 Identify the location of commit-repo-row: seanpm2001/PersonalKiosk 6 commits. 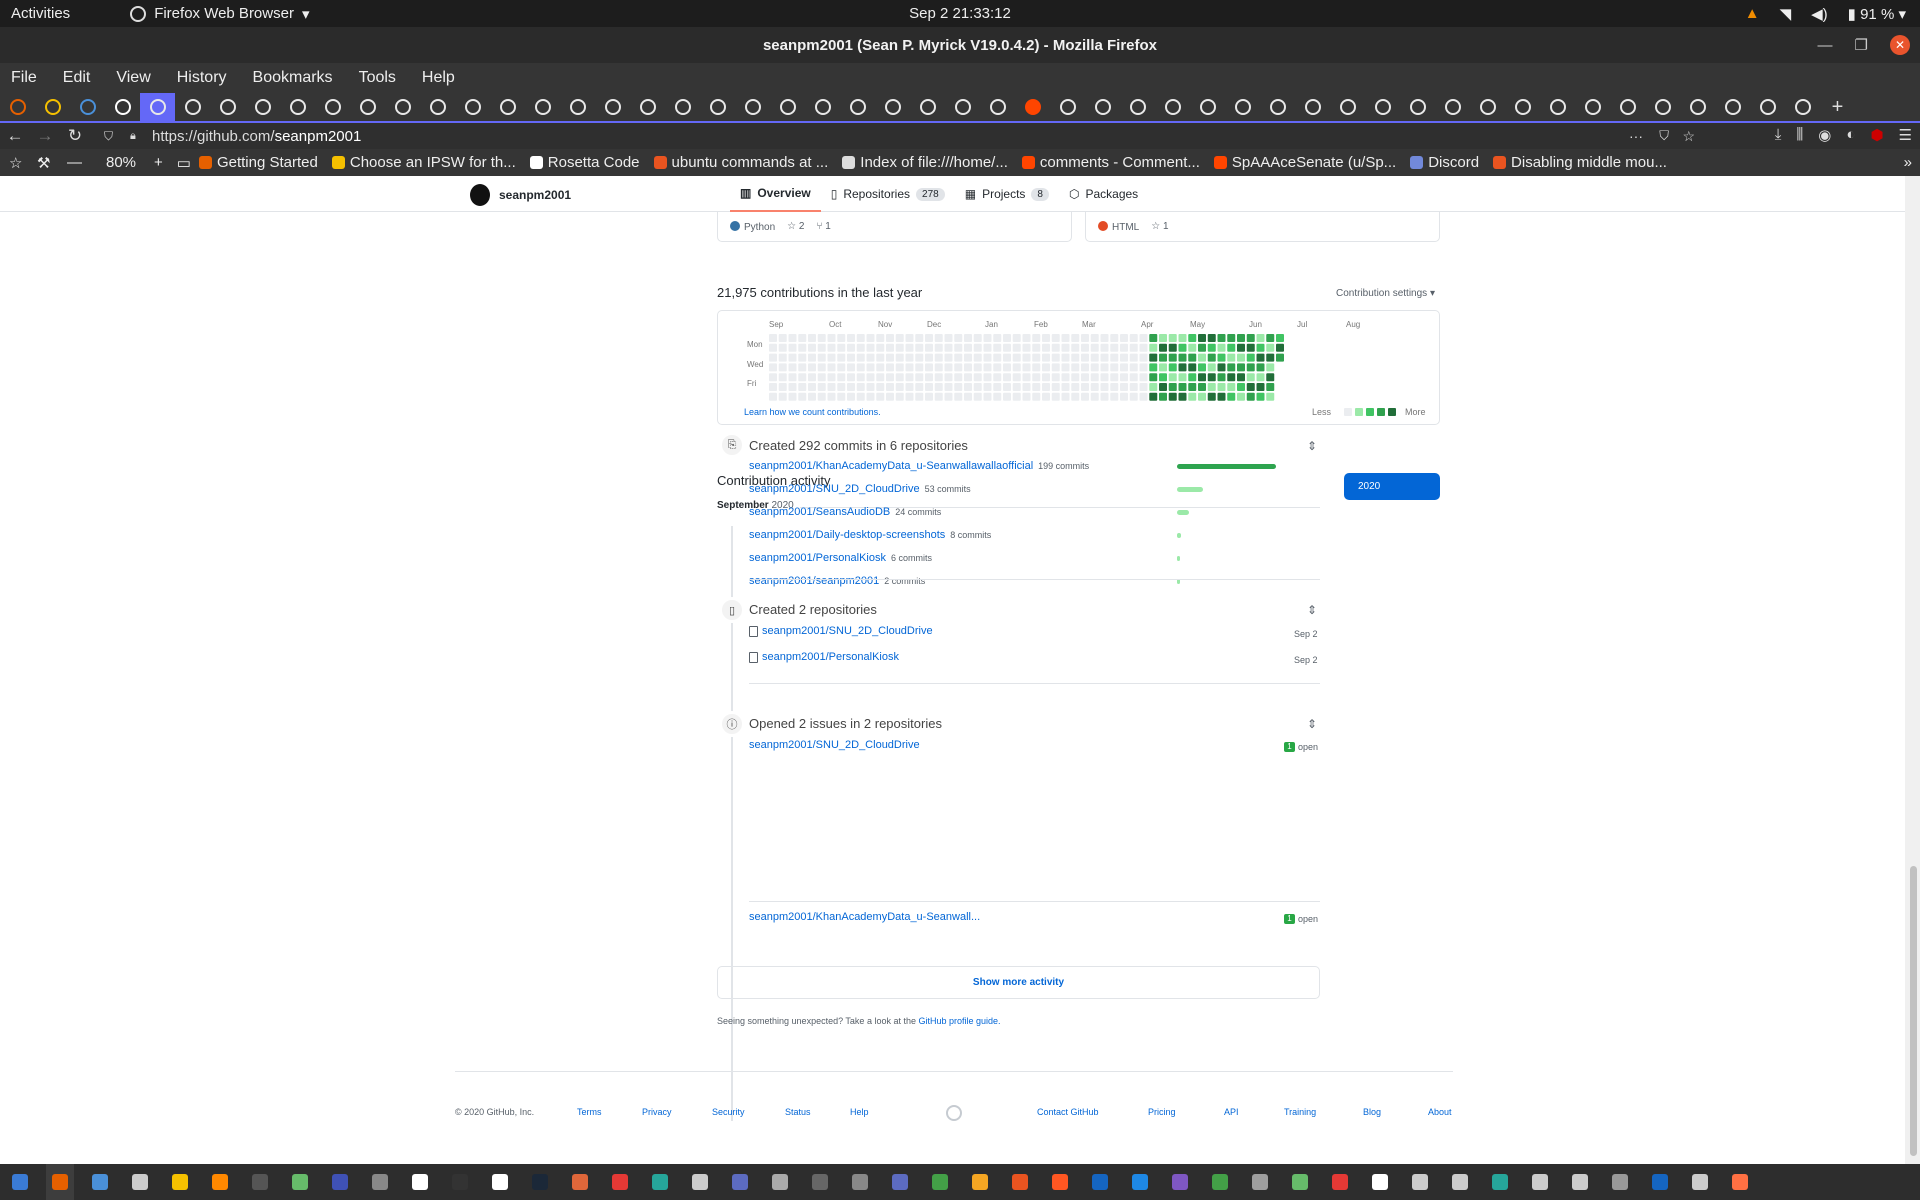
(840, 558).